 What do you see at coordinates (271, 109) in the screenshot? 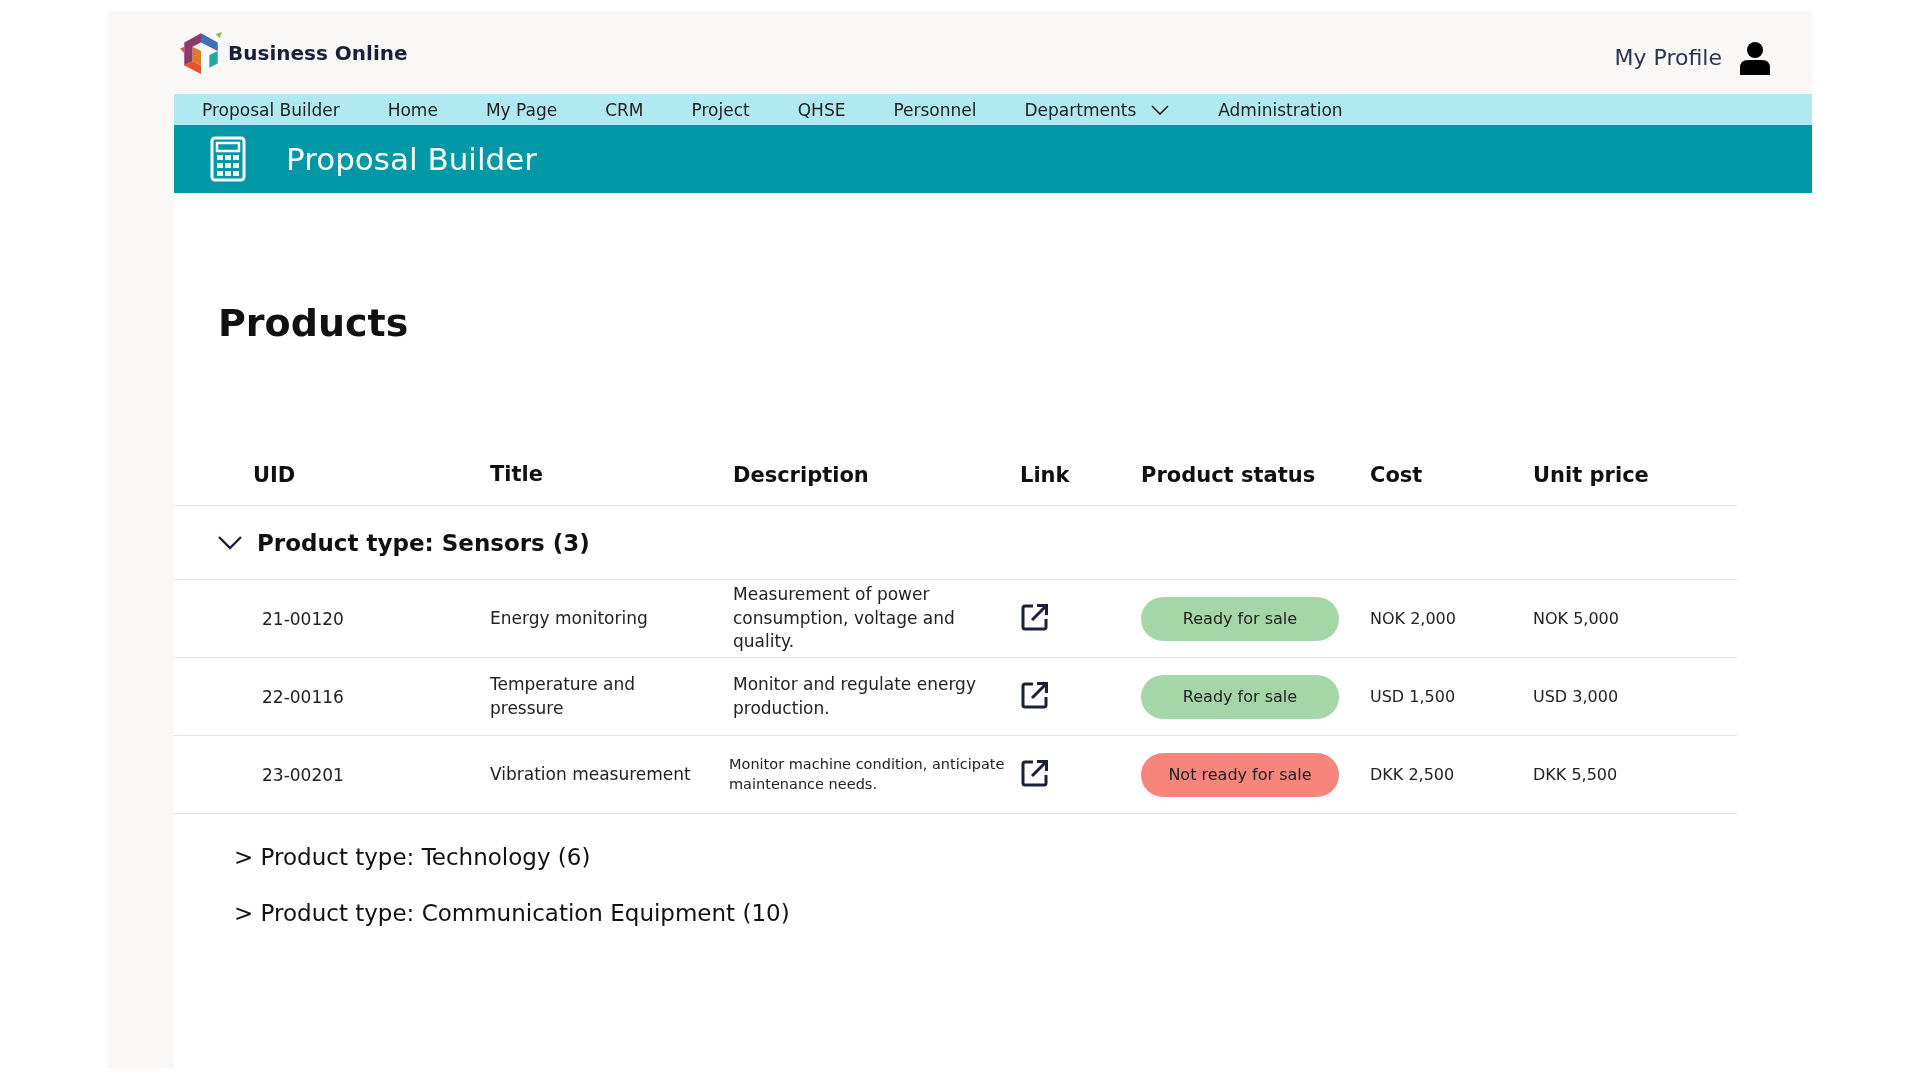
I see `nav-item: Proposal Builder` at bounding box center [271, 109].